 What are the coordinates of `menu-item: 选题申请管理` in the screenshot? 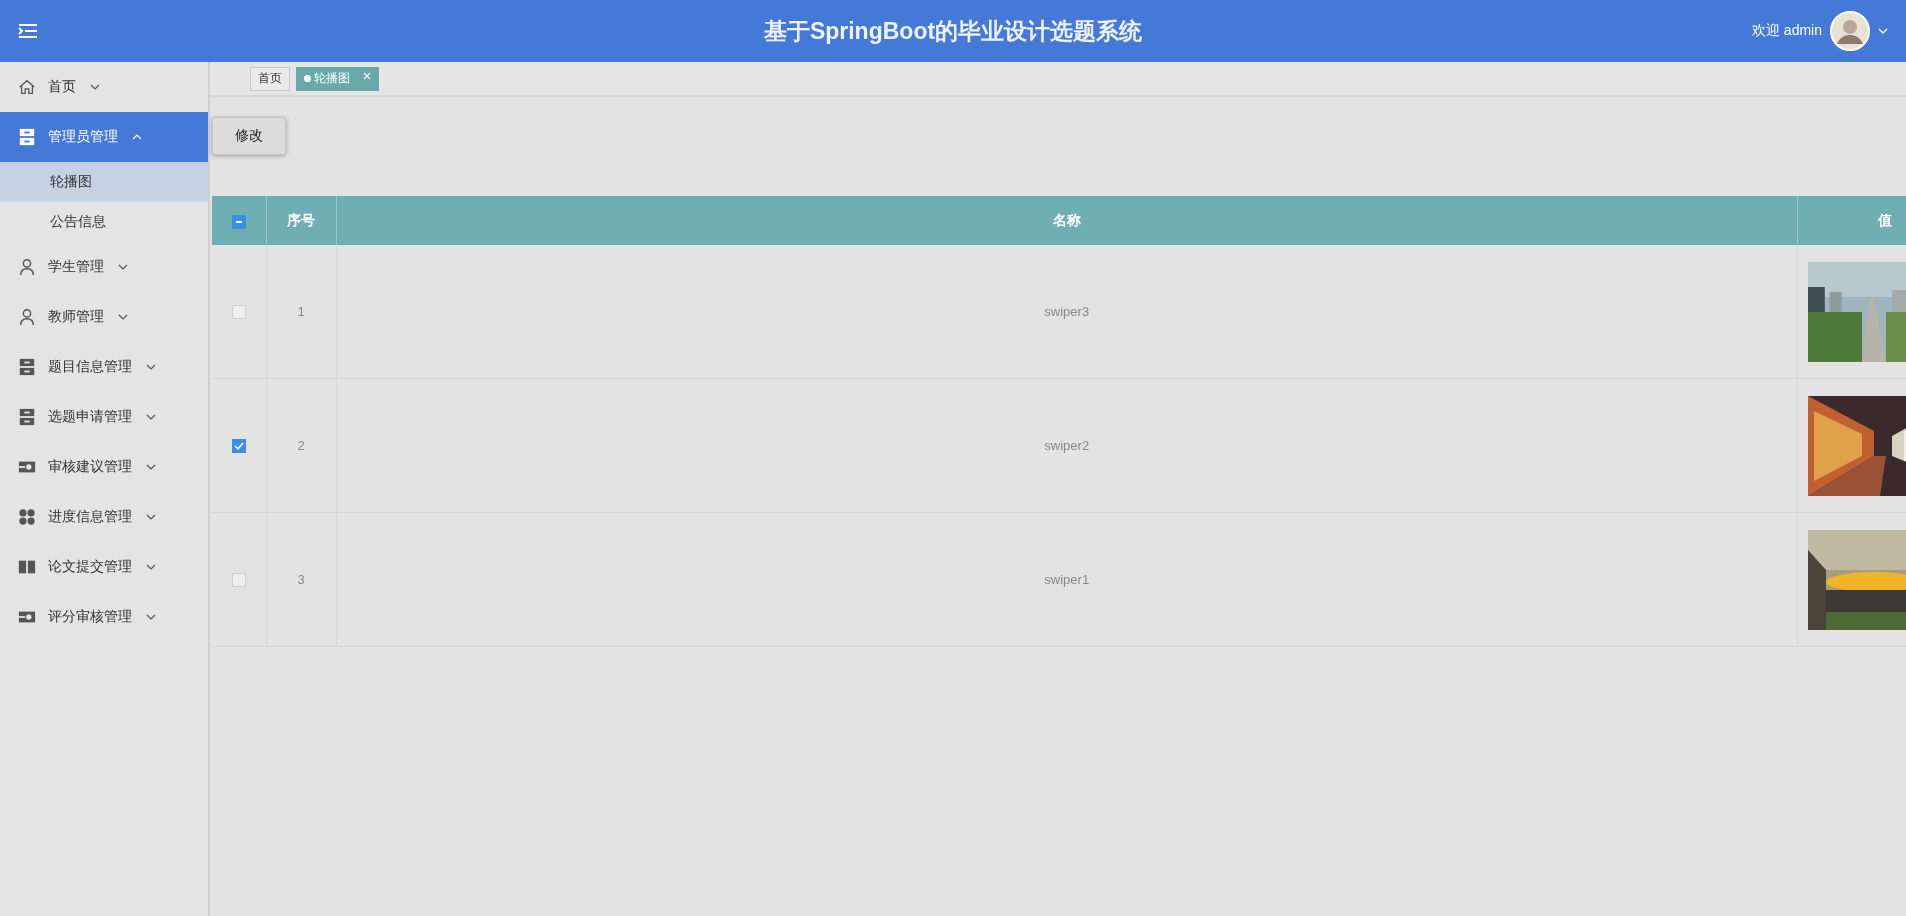 It's located at (104, 417).